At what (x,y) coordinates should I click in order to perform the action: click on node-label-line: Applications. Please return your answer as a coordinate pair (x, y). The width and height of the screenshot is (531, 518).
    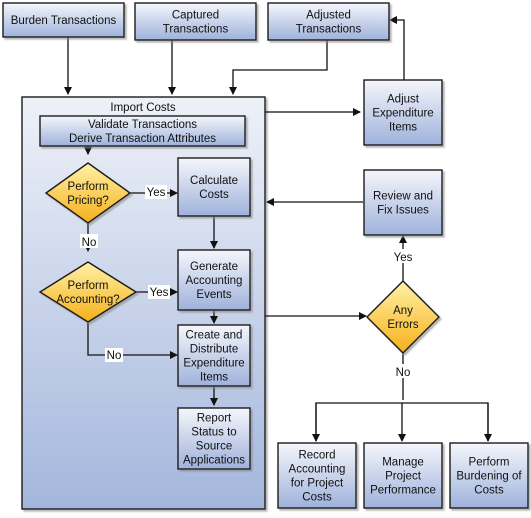
    Looking at the image, I should click on (214, 461).